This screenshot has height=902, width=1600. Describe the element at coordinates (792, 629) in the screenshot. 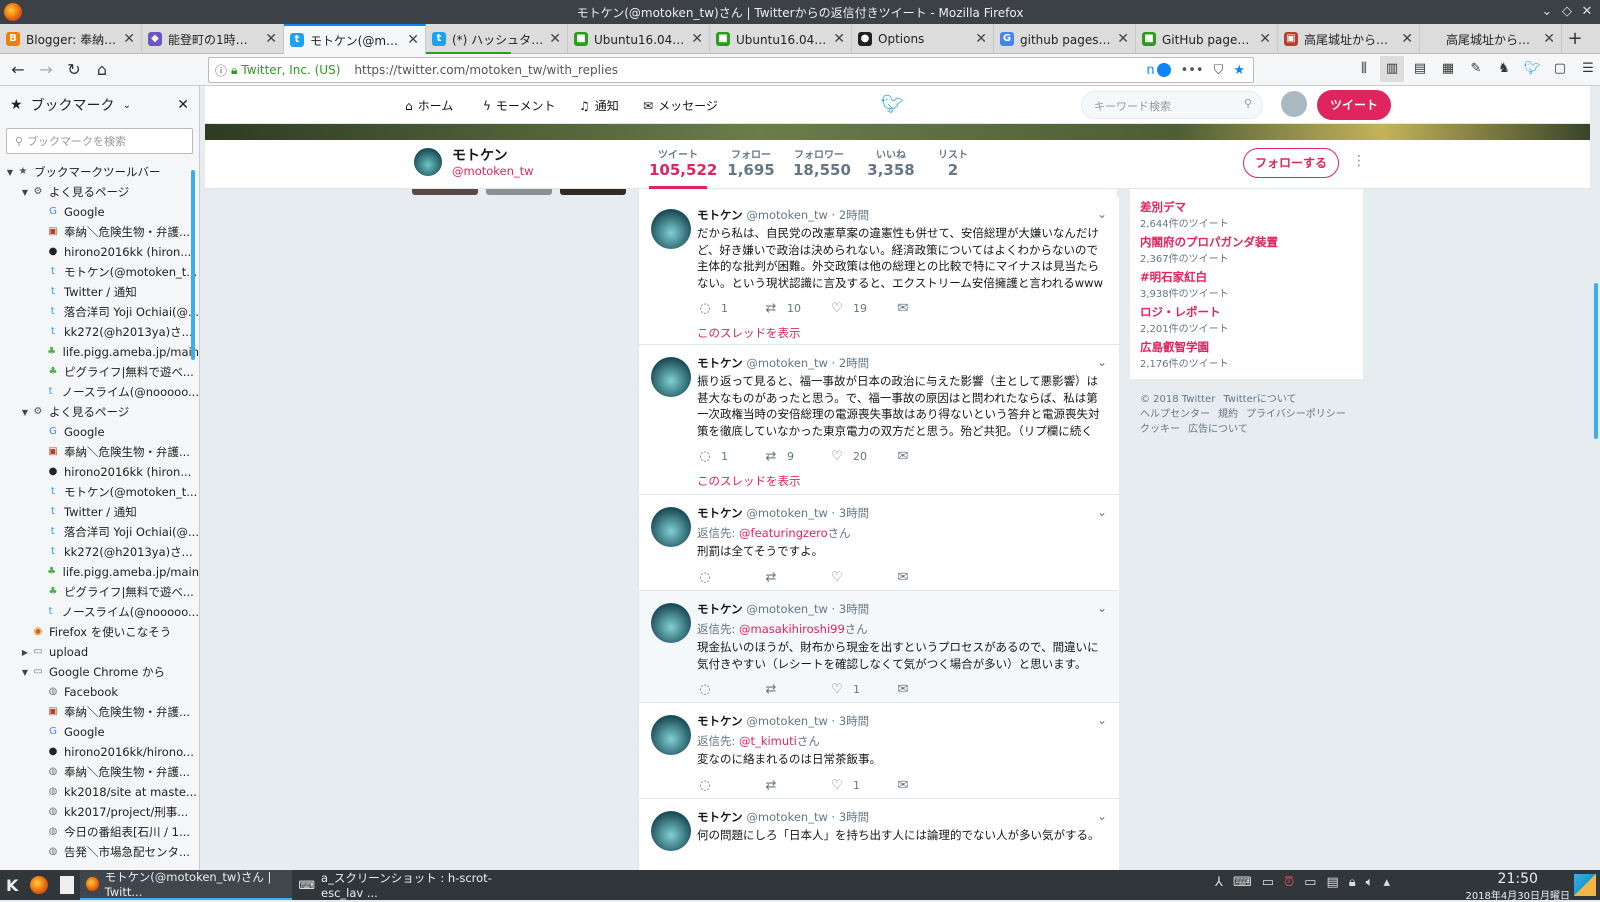

I see `reply-mention: @masakihiroshi99` at that location.